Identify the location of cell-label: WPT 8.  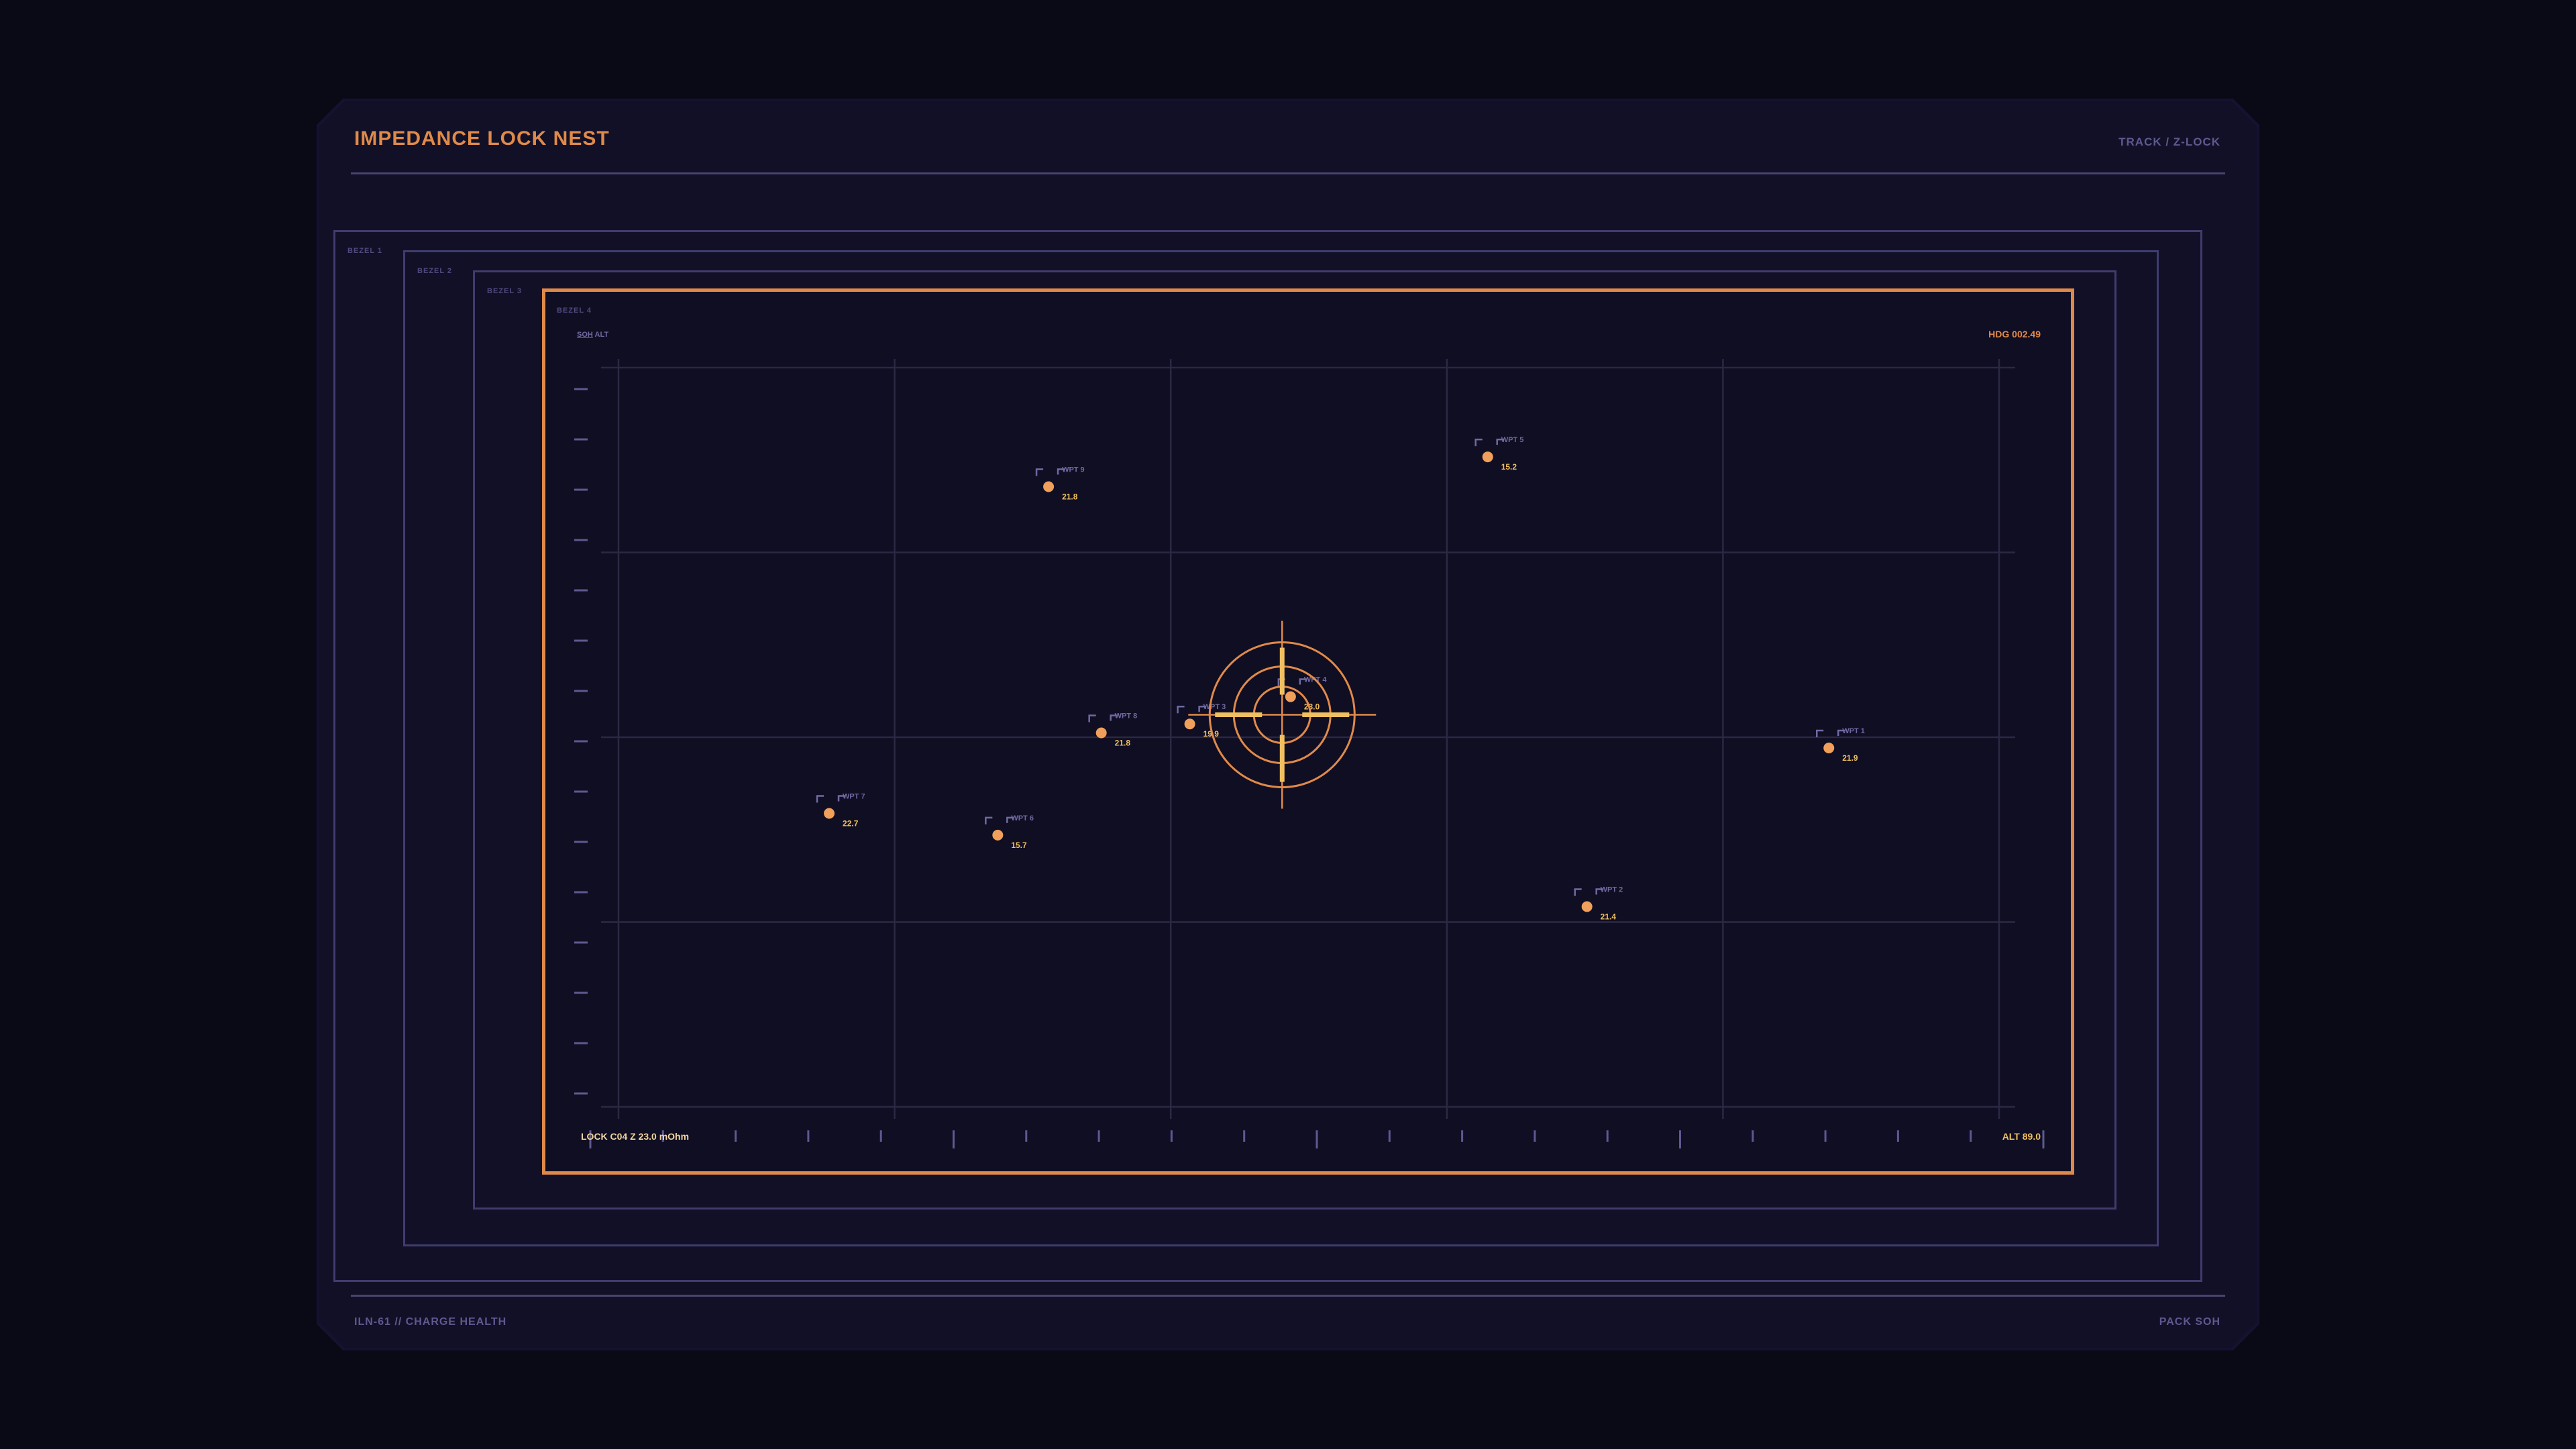
(1126, 716).